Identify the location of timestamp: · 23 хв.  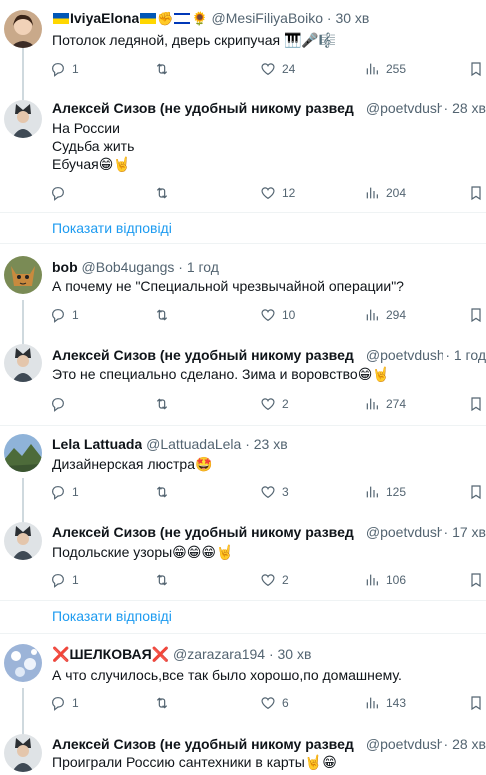
(266, 444).